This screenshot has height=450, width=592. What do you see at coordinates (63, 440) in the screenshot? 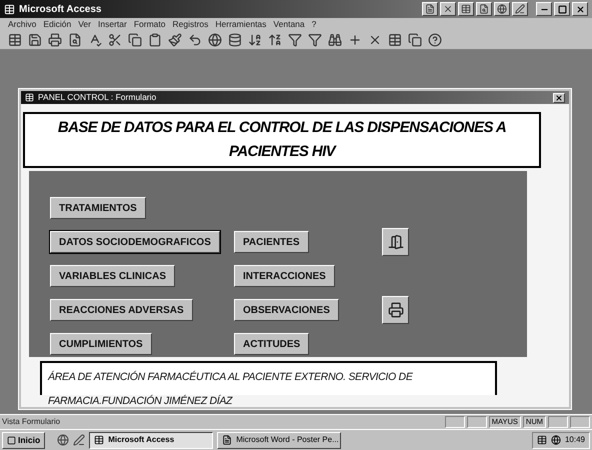
I see `browser-icon` at bounding box center [63, 440].